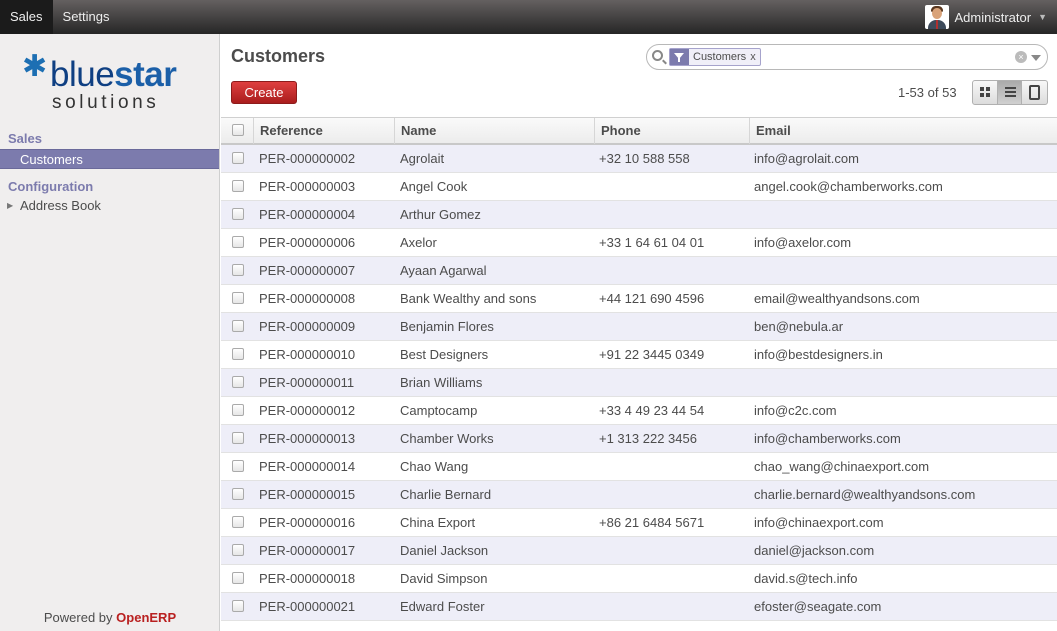  What do you see at coordinates (1036, 58) in the screenshot?
I see `search-options-dropdown-icon` at bounding box center [1036, 58].